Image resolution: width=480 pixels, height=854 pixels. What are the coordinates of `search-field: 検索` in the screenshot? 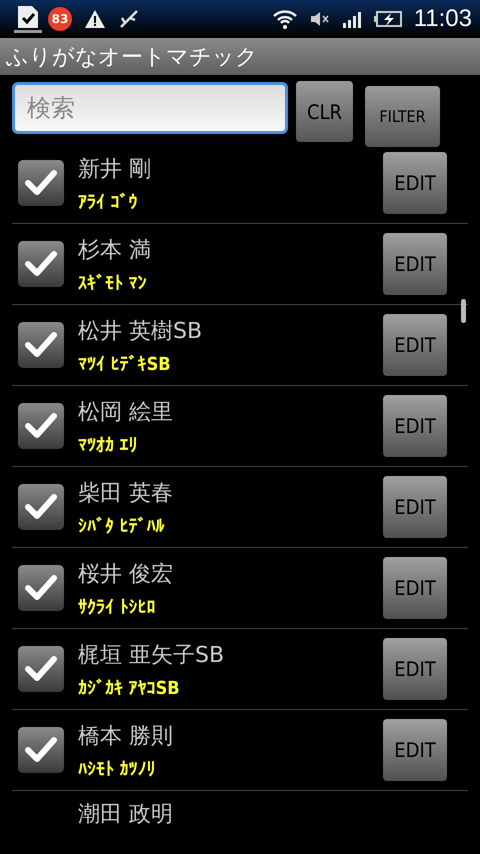 It's located at (150, 108).